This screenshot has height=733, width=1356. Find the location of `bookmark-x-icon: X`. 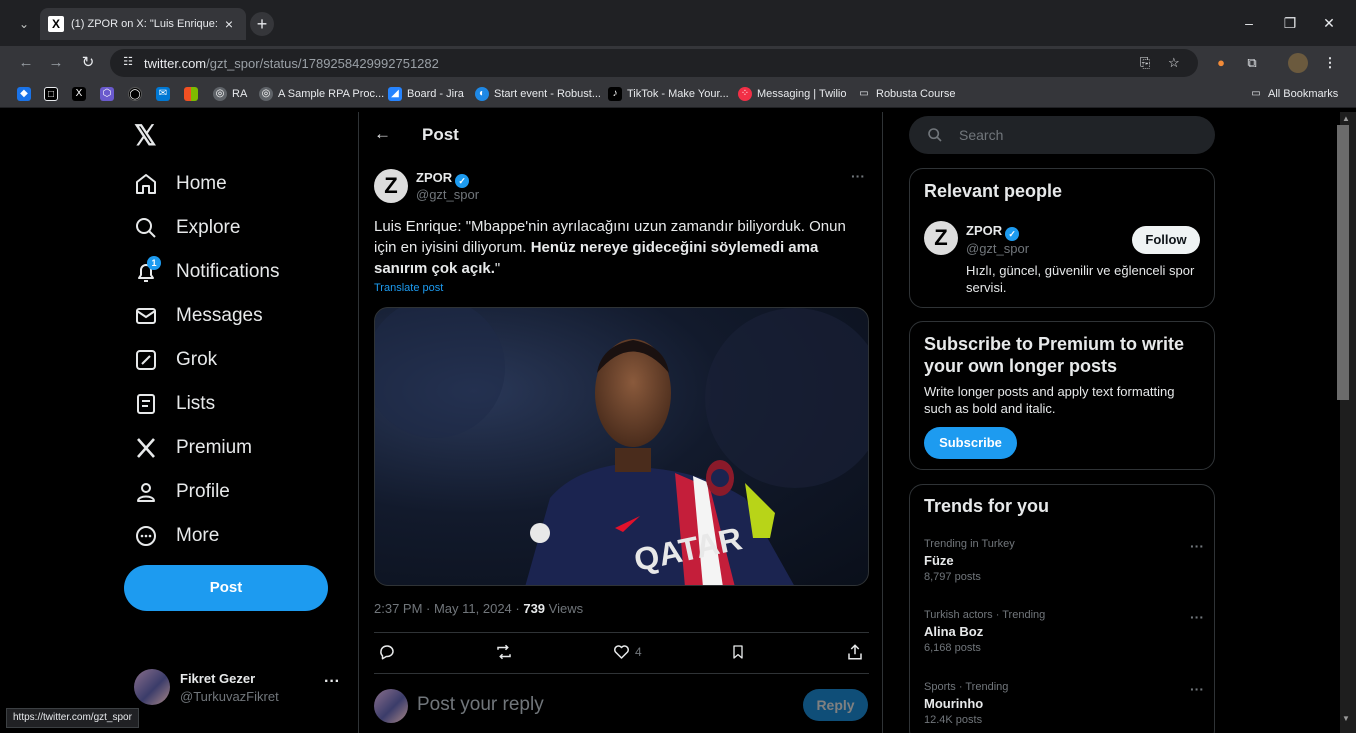

bookmark-x-icon: X is located at coordinates (81, 94).